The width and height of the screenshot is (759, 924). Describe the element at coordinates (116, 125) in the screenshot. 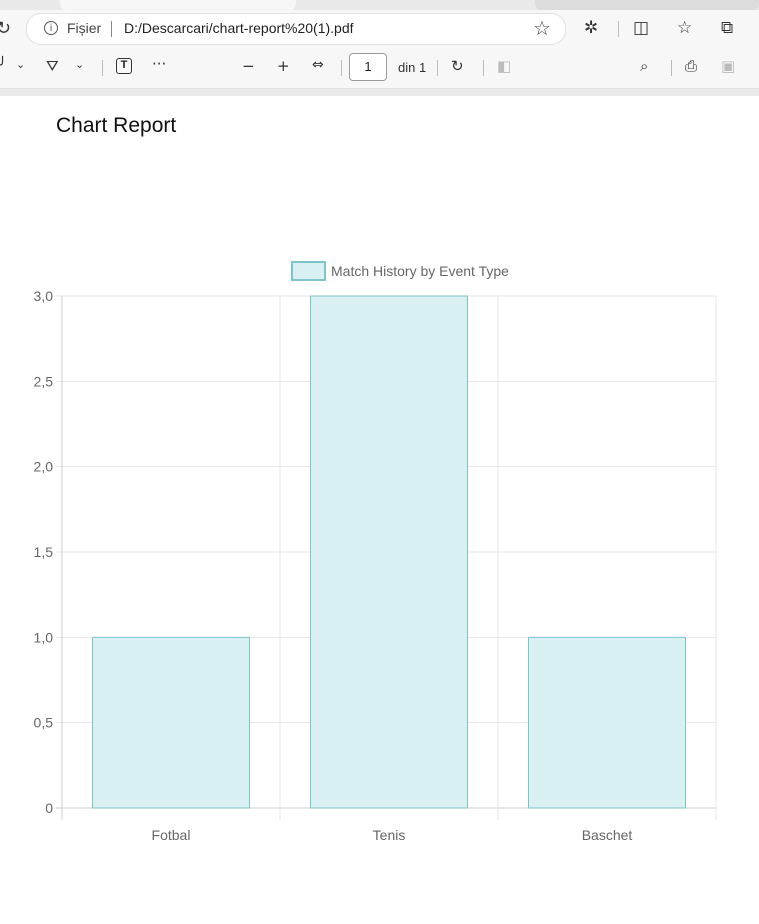

I see `page-title: Chart Report` at that location.